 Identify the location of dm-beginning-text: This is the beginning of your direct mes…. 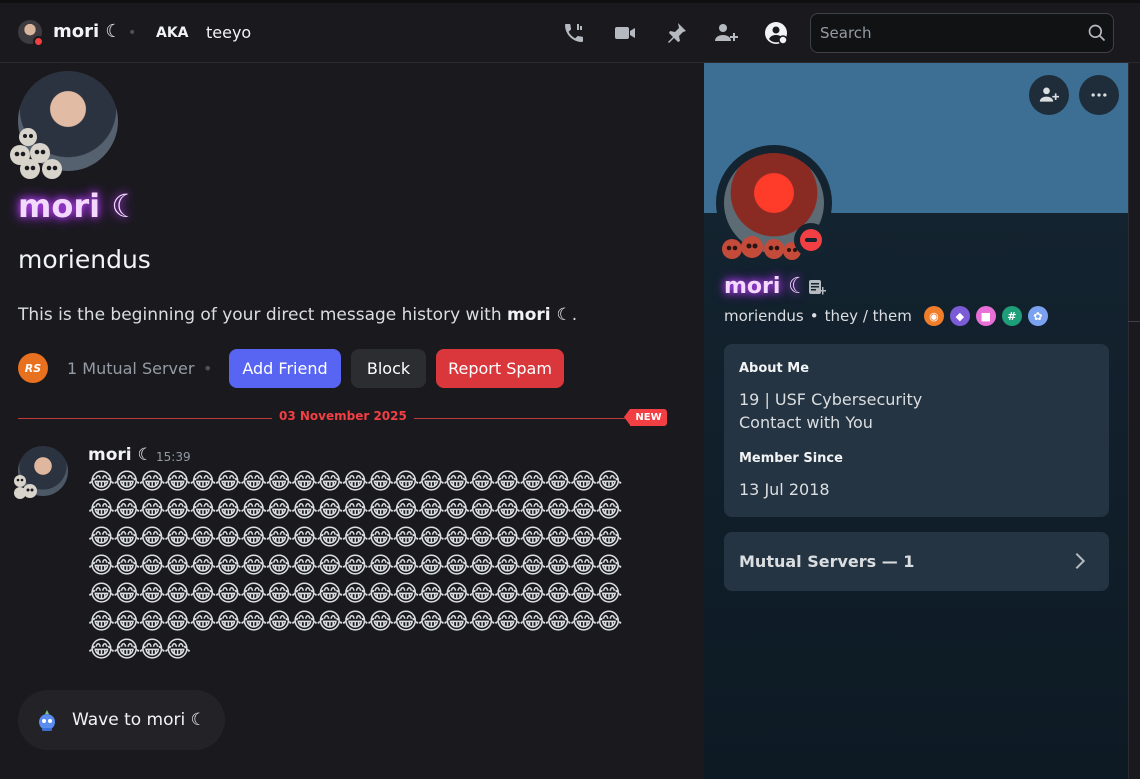
(297, 315).